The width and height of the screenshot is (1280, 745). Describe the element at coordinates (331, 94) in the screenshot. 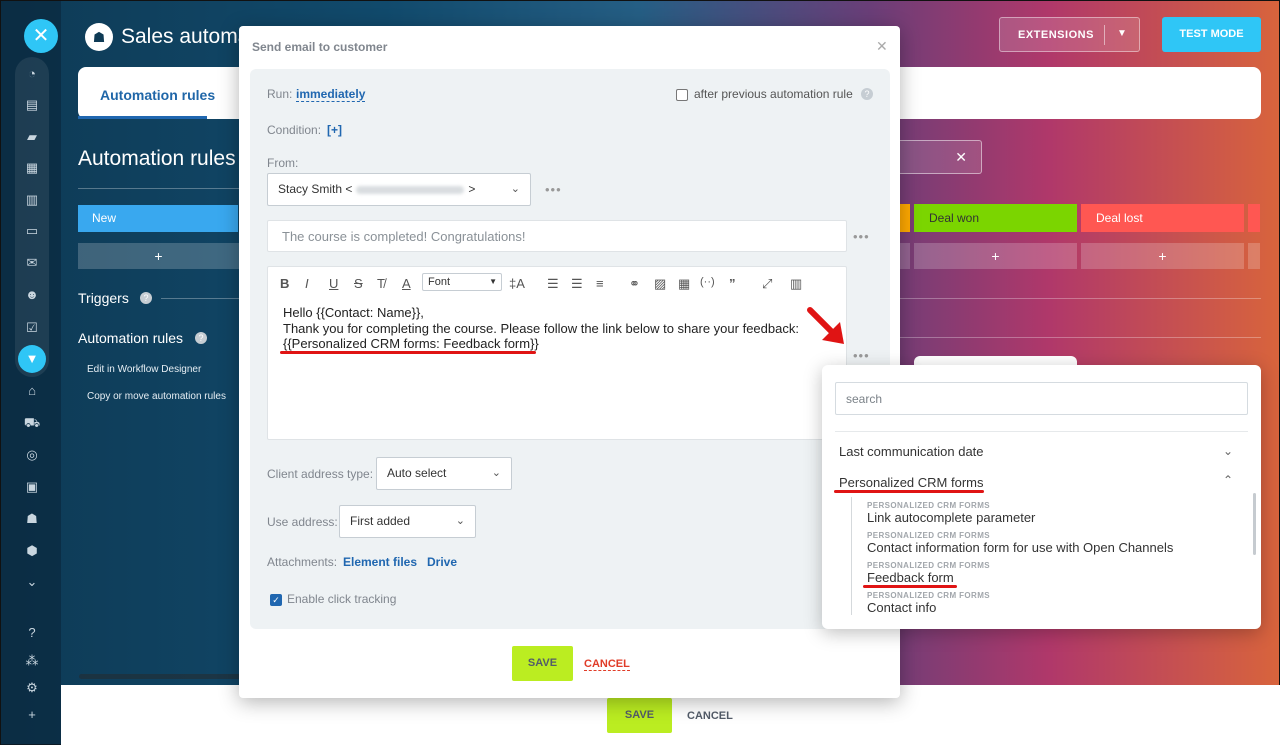

I see `run-value-link: immediately` at that location.